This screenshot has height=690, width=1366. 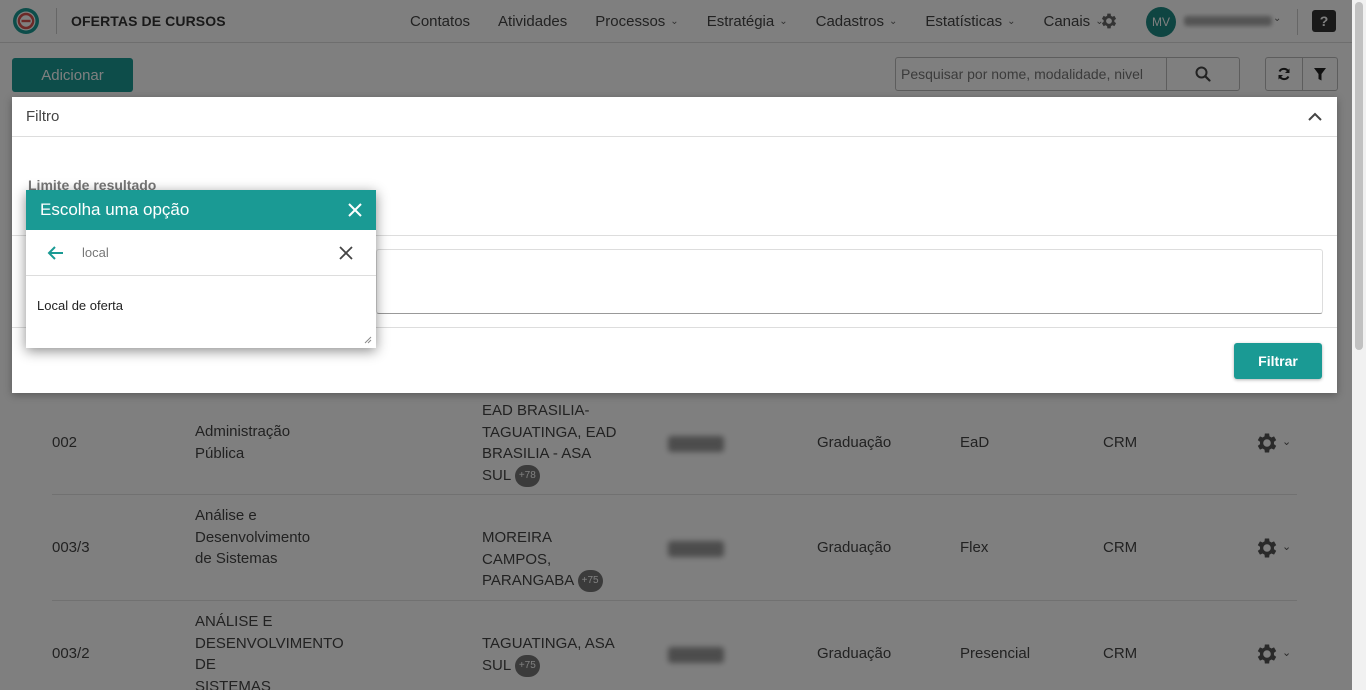 I want to click on page-scrollbar, so click(x=1359, y=345).